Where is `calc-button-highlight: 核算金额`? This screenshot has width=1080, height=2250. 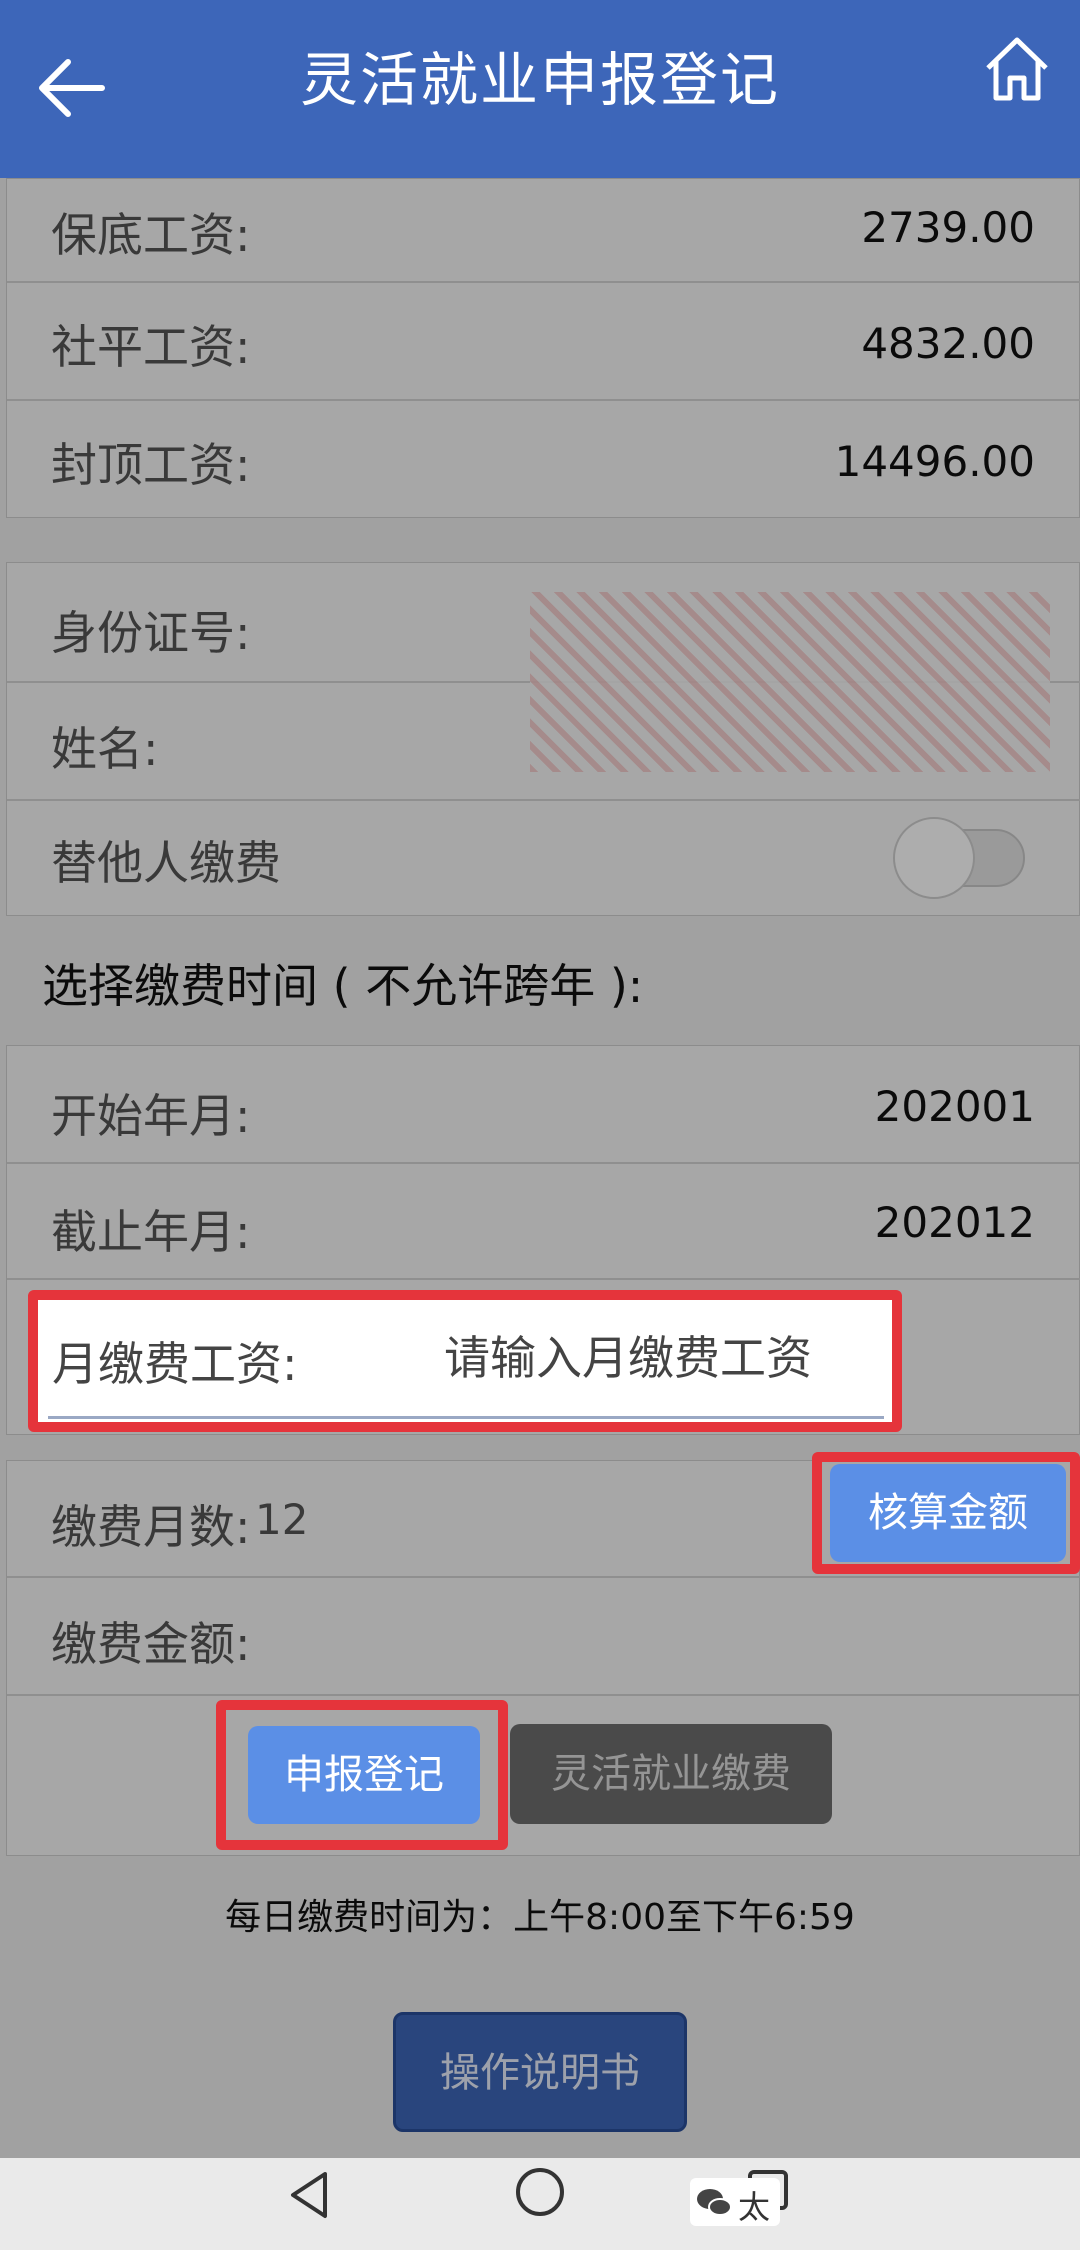
calc-button-highlight: 核算金额 is located at coordinates (946, 1513).